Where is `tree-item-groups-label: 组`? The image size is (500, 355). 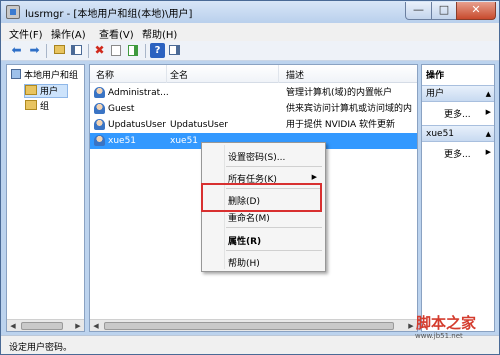
tree-item-groups-label: 组 is located at coordinates (45, 107).